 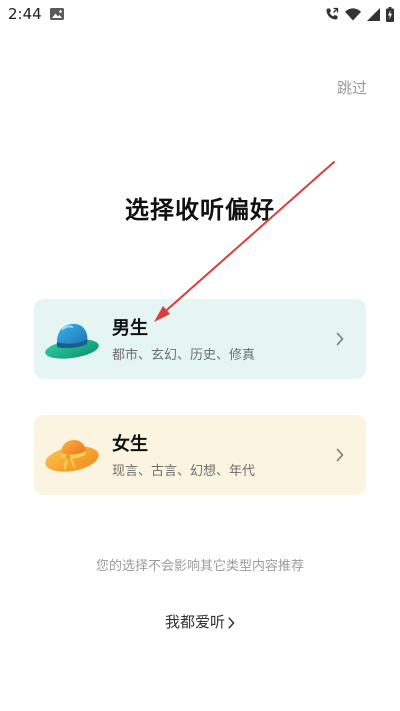 I want to click on preference-note: 您的选择不会影响其它类型内容推荐, so click(x=199, y=566).